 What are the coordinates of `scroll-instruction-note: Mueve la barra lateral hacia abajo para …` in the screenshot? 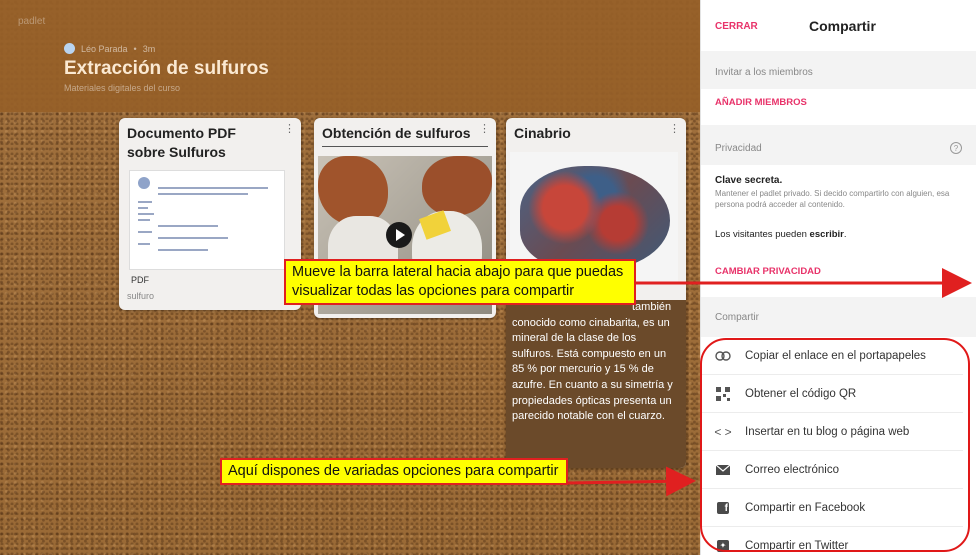 It's located at (460, 282).